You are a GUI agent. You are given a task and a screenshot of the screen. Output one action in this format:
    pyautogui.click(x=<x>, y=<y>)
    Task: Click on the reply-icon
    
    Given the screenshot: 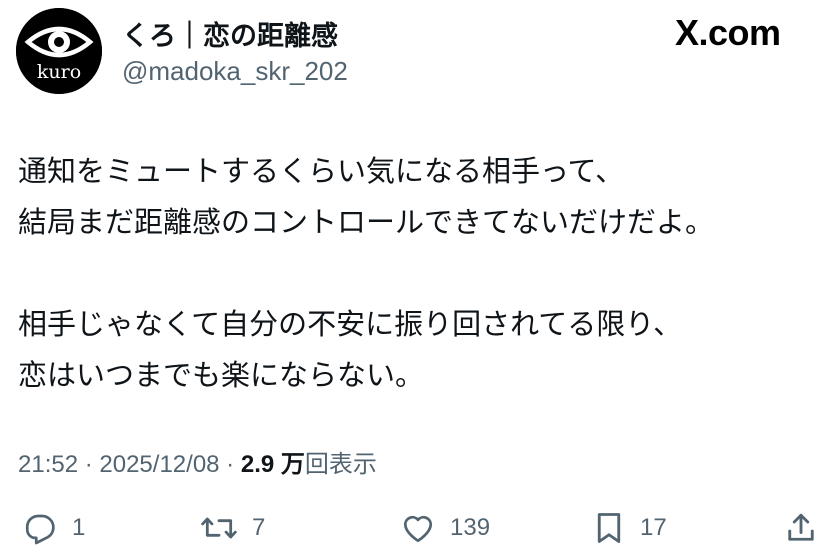 What is the action you would take?
    pyautogui.click(x=40, y=529)
    